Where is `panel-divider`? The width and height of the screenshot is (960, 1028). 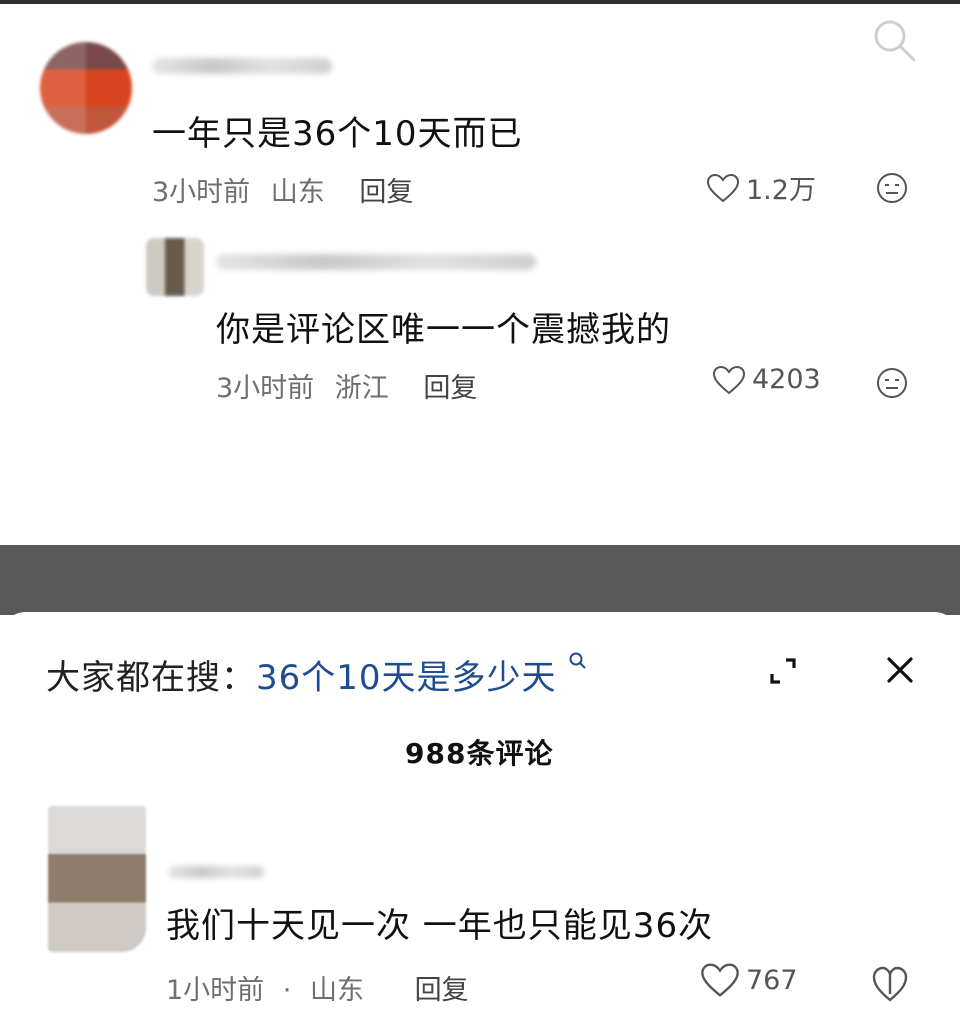
panel-divider is located at coordinates (480, 580).